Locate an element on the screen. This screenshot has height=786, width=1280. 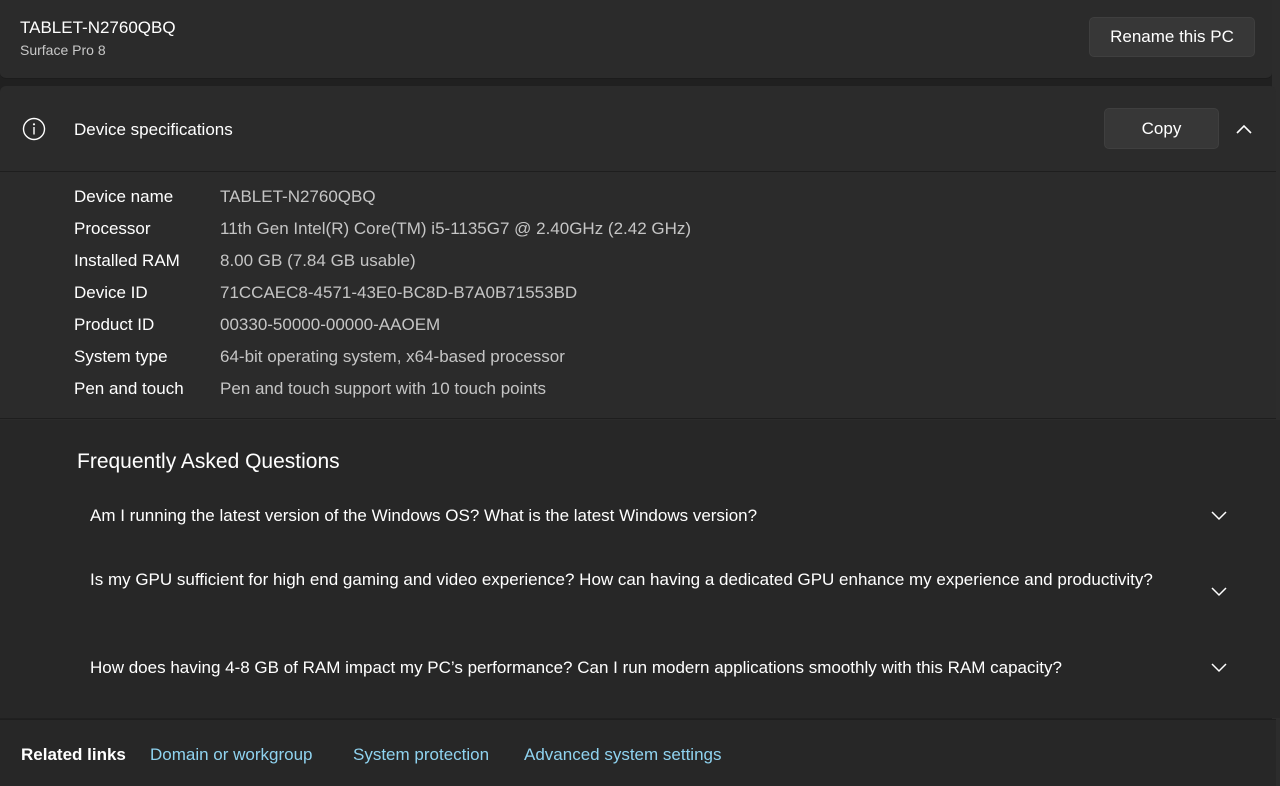
spec-label: Device ID is located at coordinates (111, 292).